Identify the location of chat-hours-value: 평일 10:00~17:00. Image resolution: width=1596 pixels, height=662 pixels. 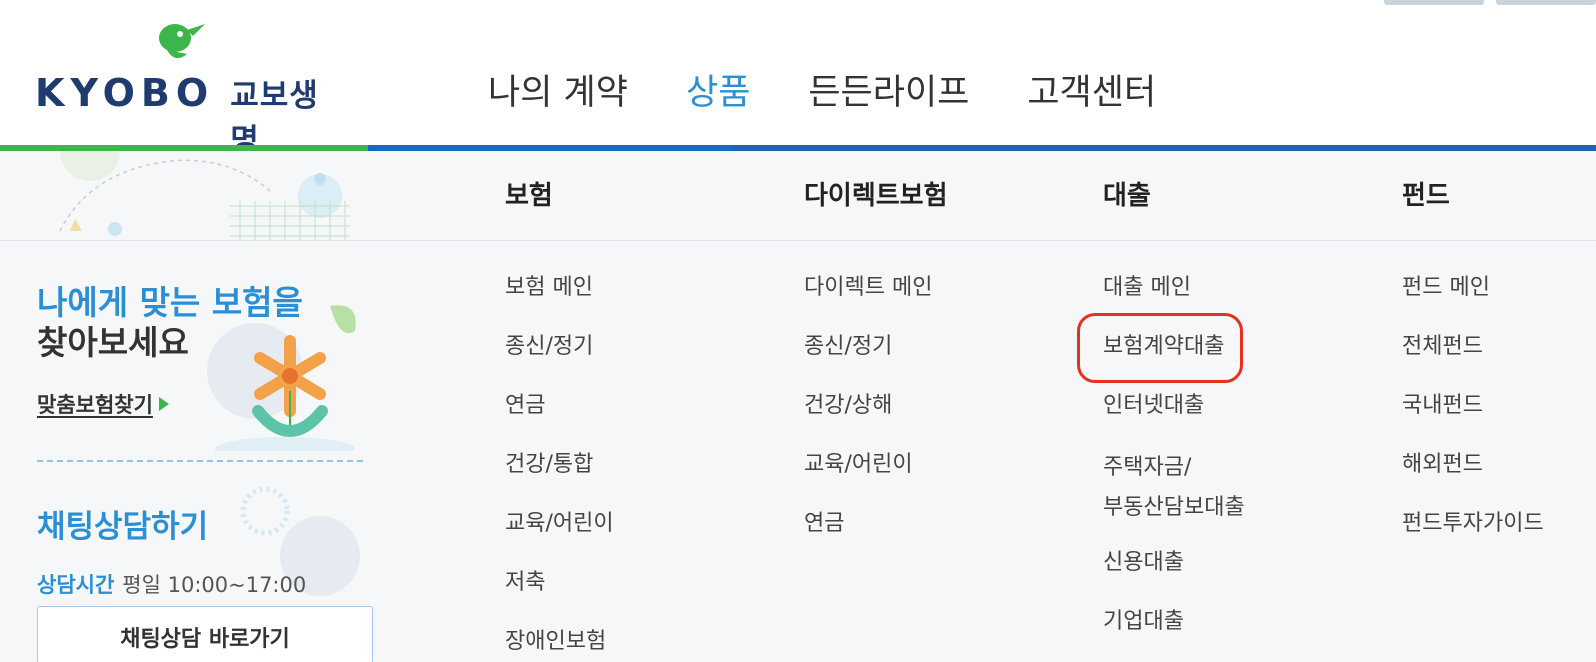
(214, 585).